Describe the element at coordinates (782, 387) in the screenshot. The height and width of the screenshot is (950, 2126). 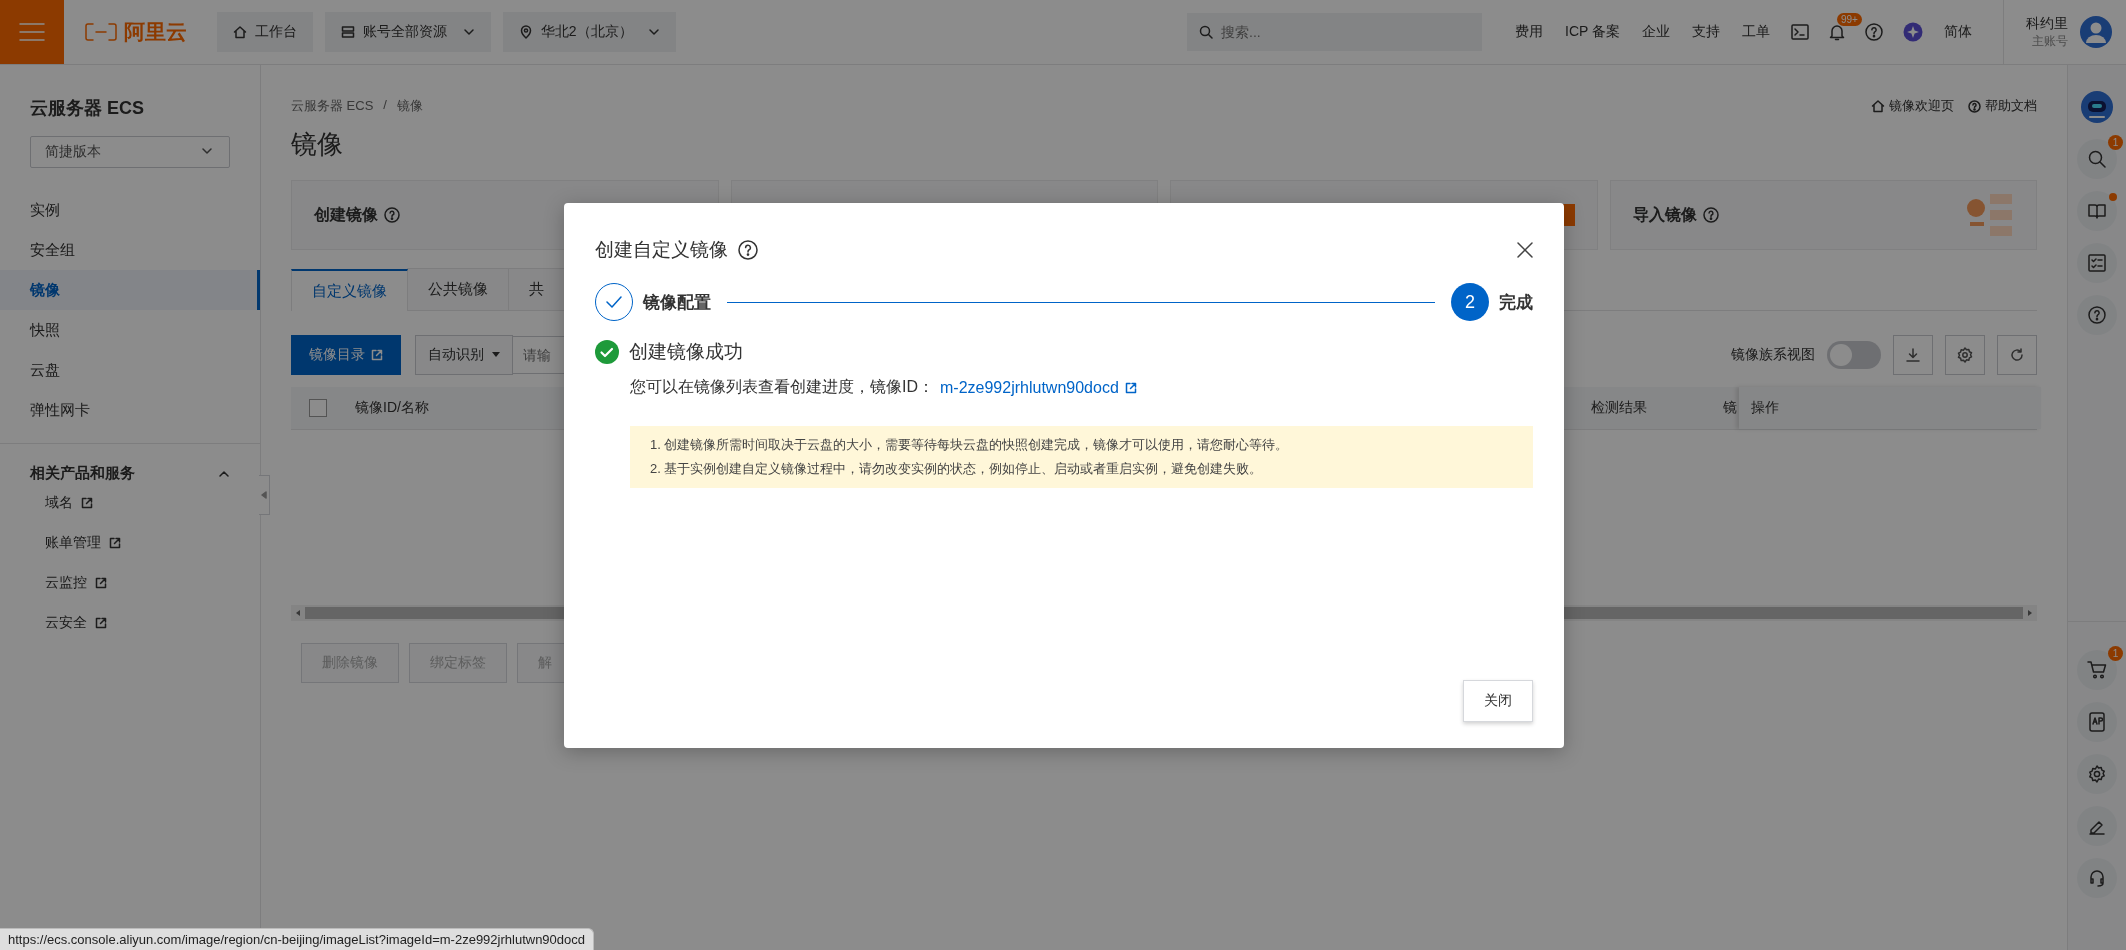
I see `result-message: 您可以在镜像列表查看创建进度，镜像ID：` at that location.